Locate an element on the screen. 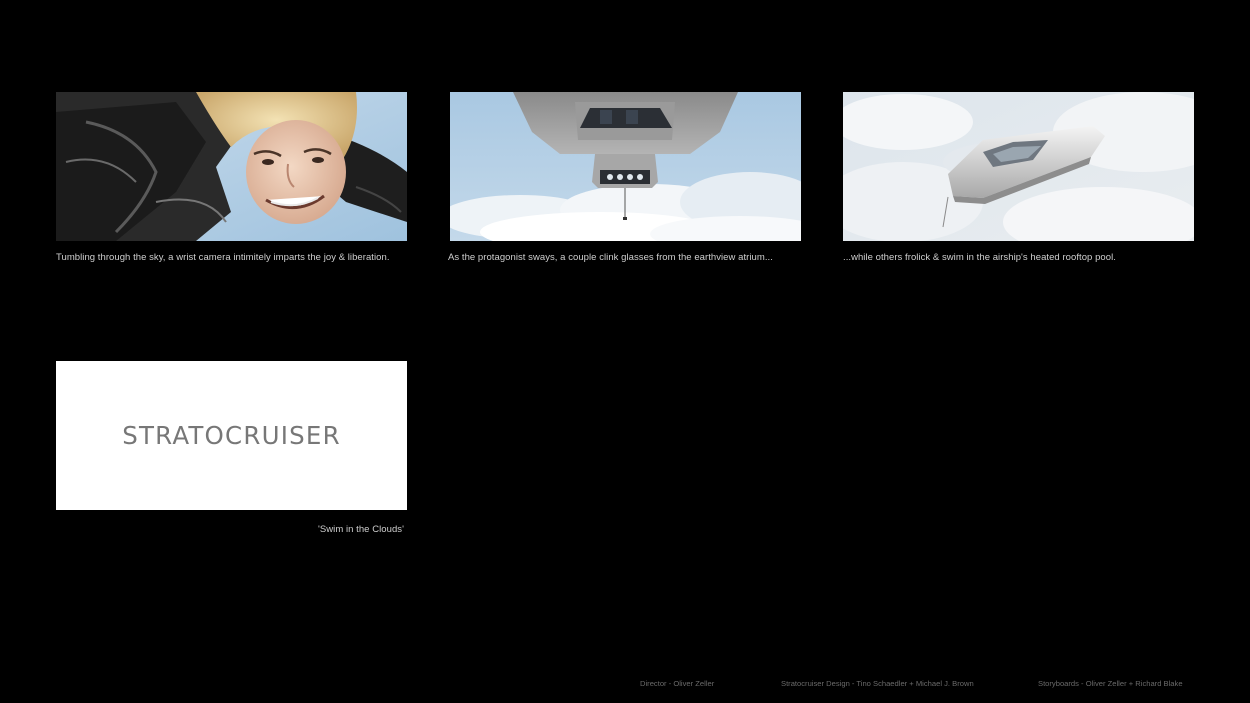 Image resolution: width=1250 pixels, height=703 pixels. airship-side-illustration is located at coordinates (1018, 166).